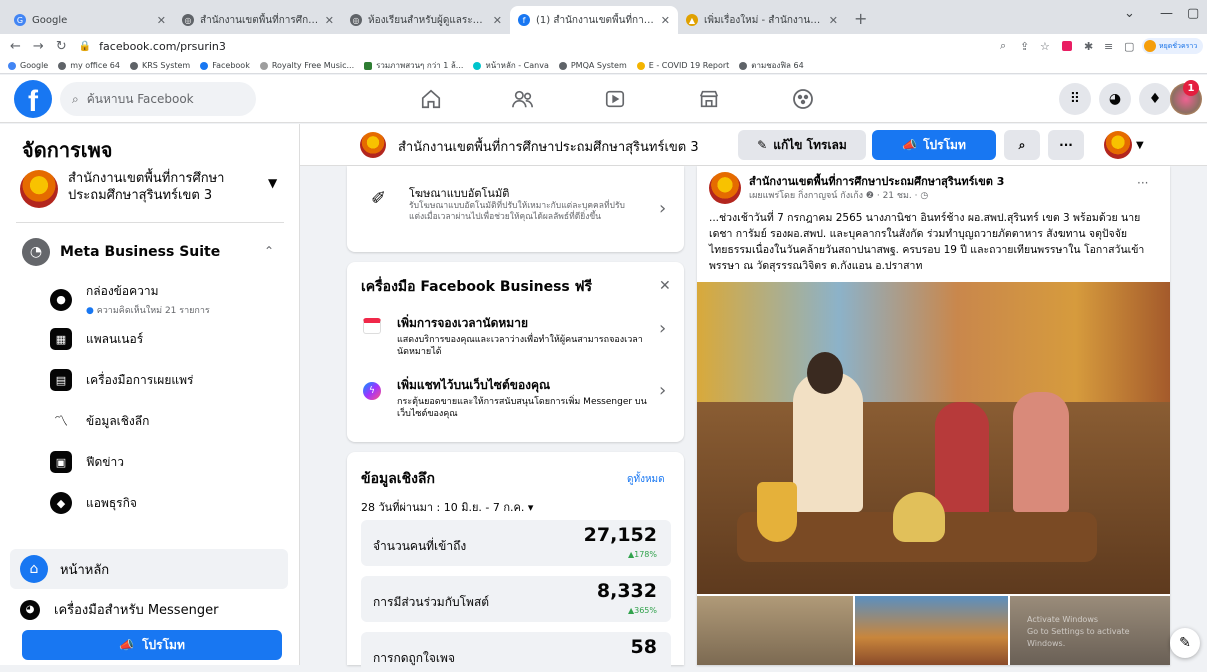  Describe the element at coordinates (516, 652) in the screenshot. I see `stat-page-likes: การกดถูกใจเพจ 58` at that location.